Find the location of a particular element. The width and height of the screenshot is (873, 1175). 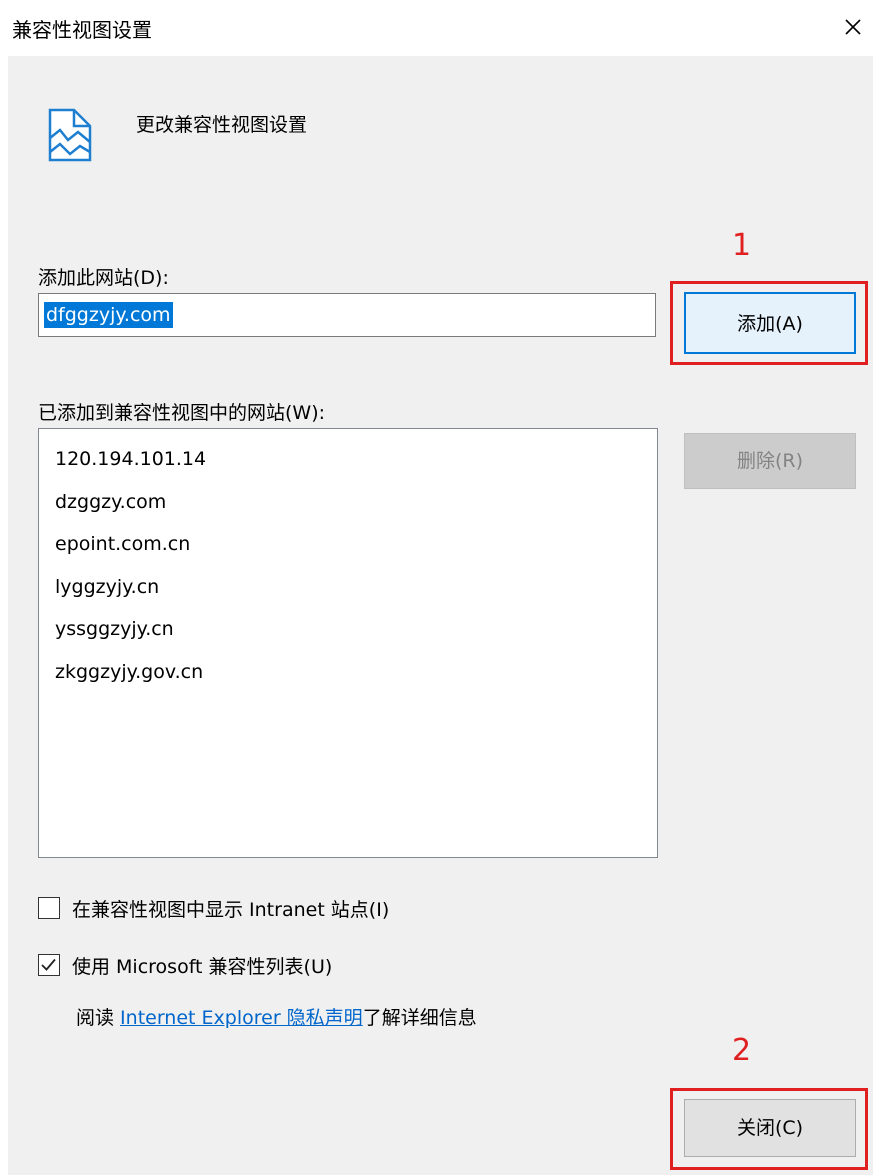

privacy-text: 阅读 Internet Explorer 隐私声明了解详细信息 is located at coordinates (276, 1016).